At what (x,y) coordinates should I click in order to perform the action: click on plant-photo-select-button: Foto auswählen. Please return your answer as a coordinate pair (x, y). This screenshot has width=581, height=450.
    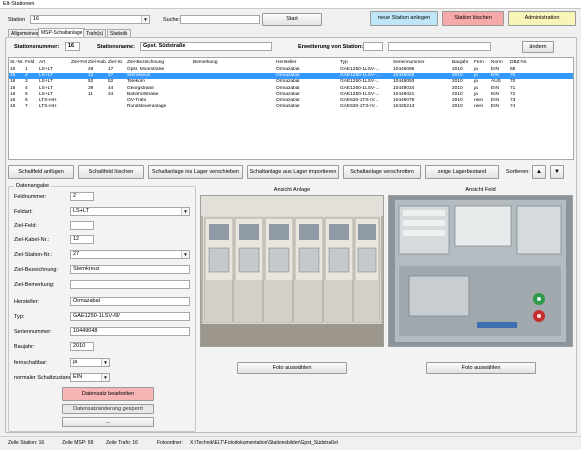
    Looking at the image, I should click on (292, 368).